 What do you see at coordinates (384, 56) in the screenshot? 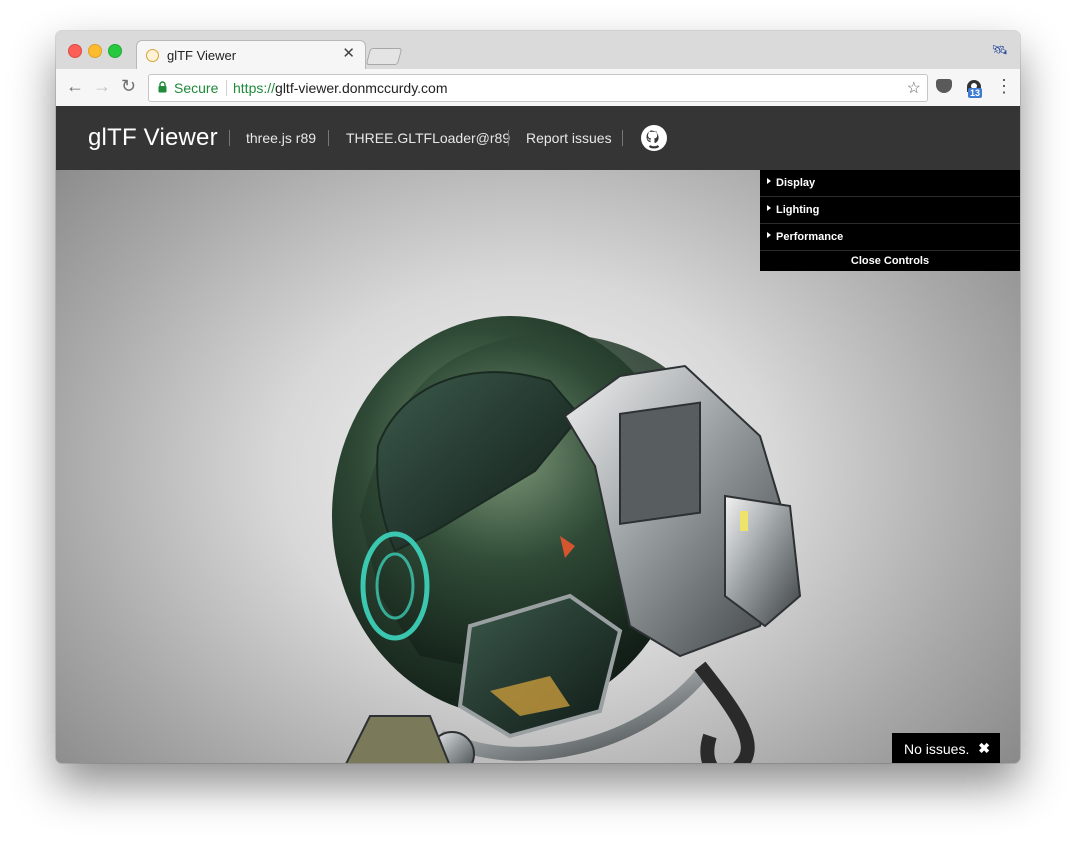
I see `new-tab-button` at bounding box center [384, 56].